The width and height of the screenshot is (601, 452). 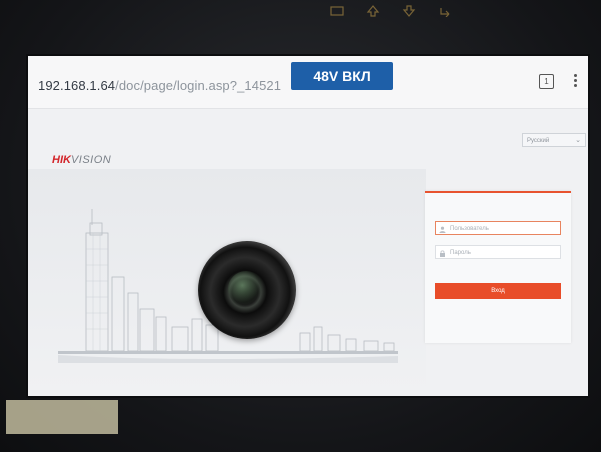 I want to click on arrow-up-icon, so click(x=373, y=10).